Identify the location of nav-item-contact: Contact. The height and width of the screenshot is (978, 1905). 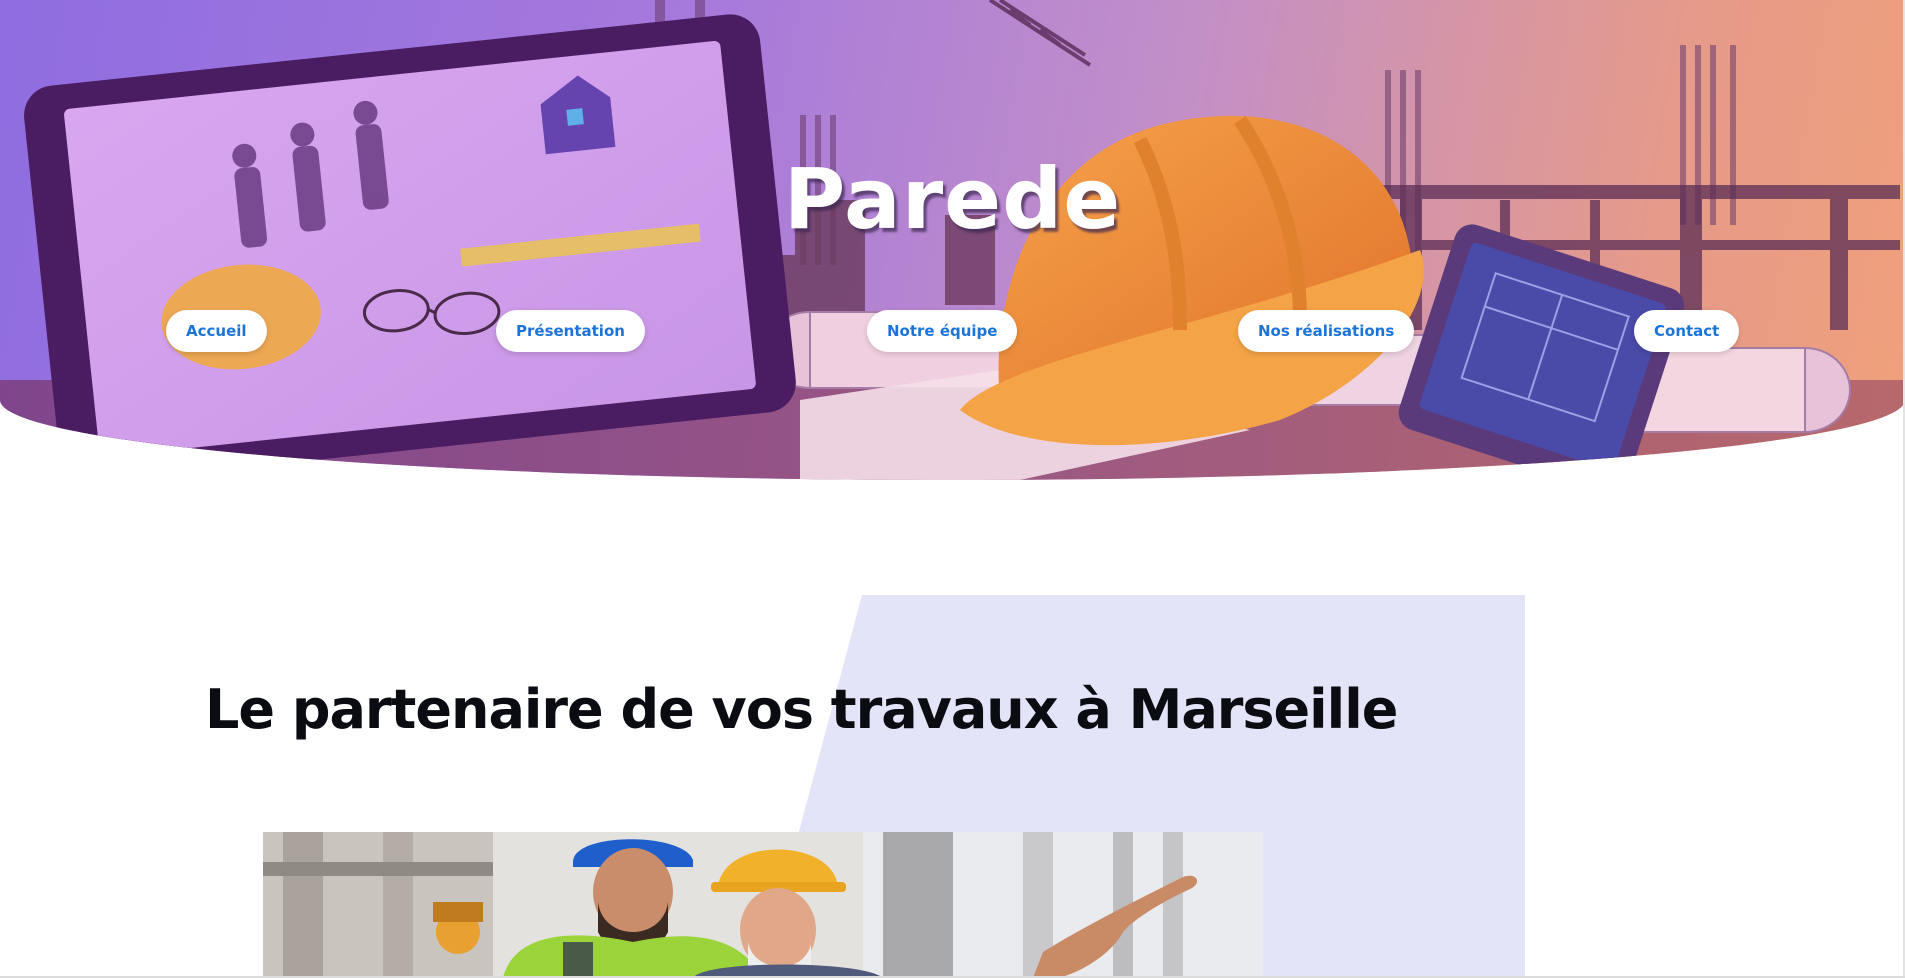
(1687, 331).